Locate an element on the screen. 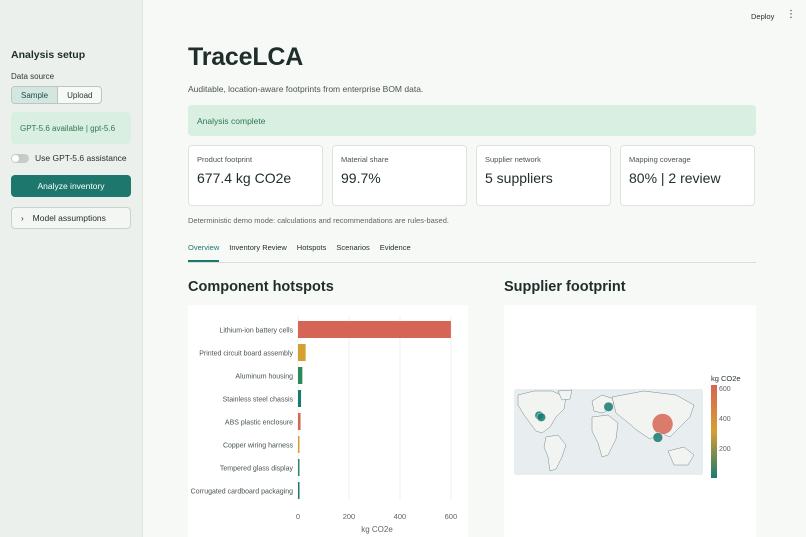 This screenshot has width=806, height=537. metric-value: 5 suppliers is located at coordinates (519, 178).